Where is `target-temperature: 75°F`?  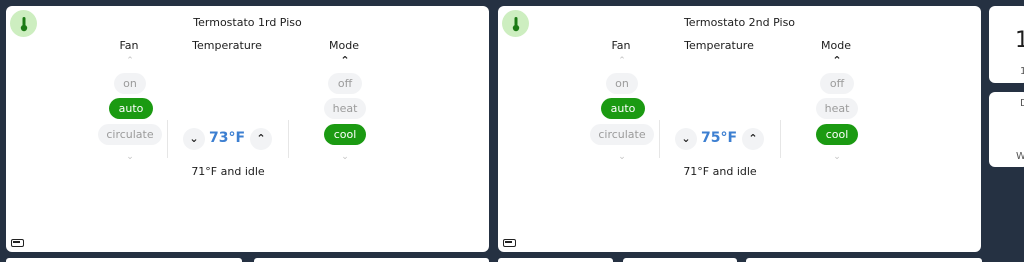
target-temperature: 75°F is located at coordinates (719, 138).